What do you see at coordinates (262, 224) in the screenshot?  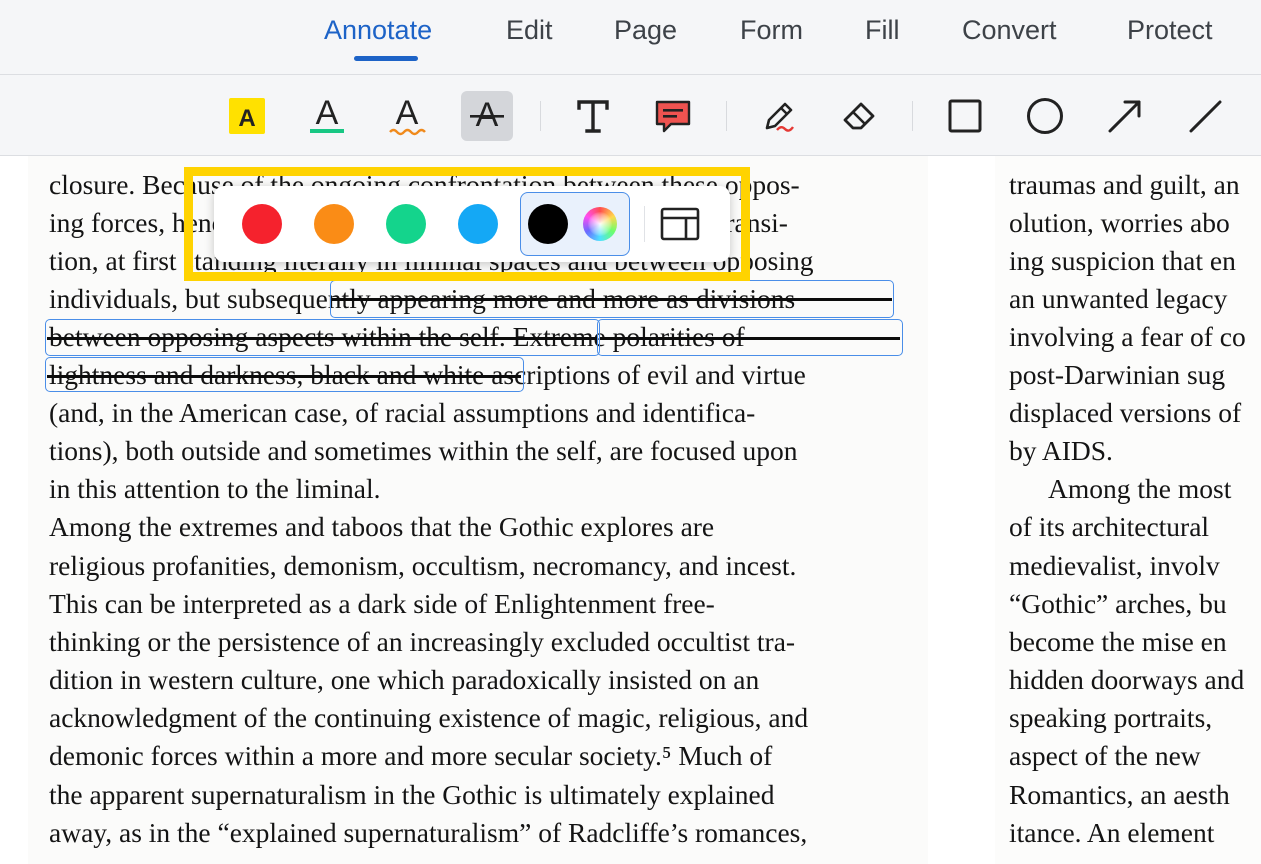 I see `color-swatch-red` at bounding box center [262, 224].